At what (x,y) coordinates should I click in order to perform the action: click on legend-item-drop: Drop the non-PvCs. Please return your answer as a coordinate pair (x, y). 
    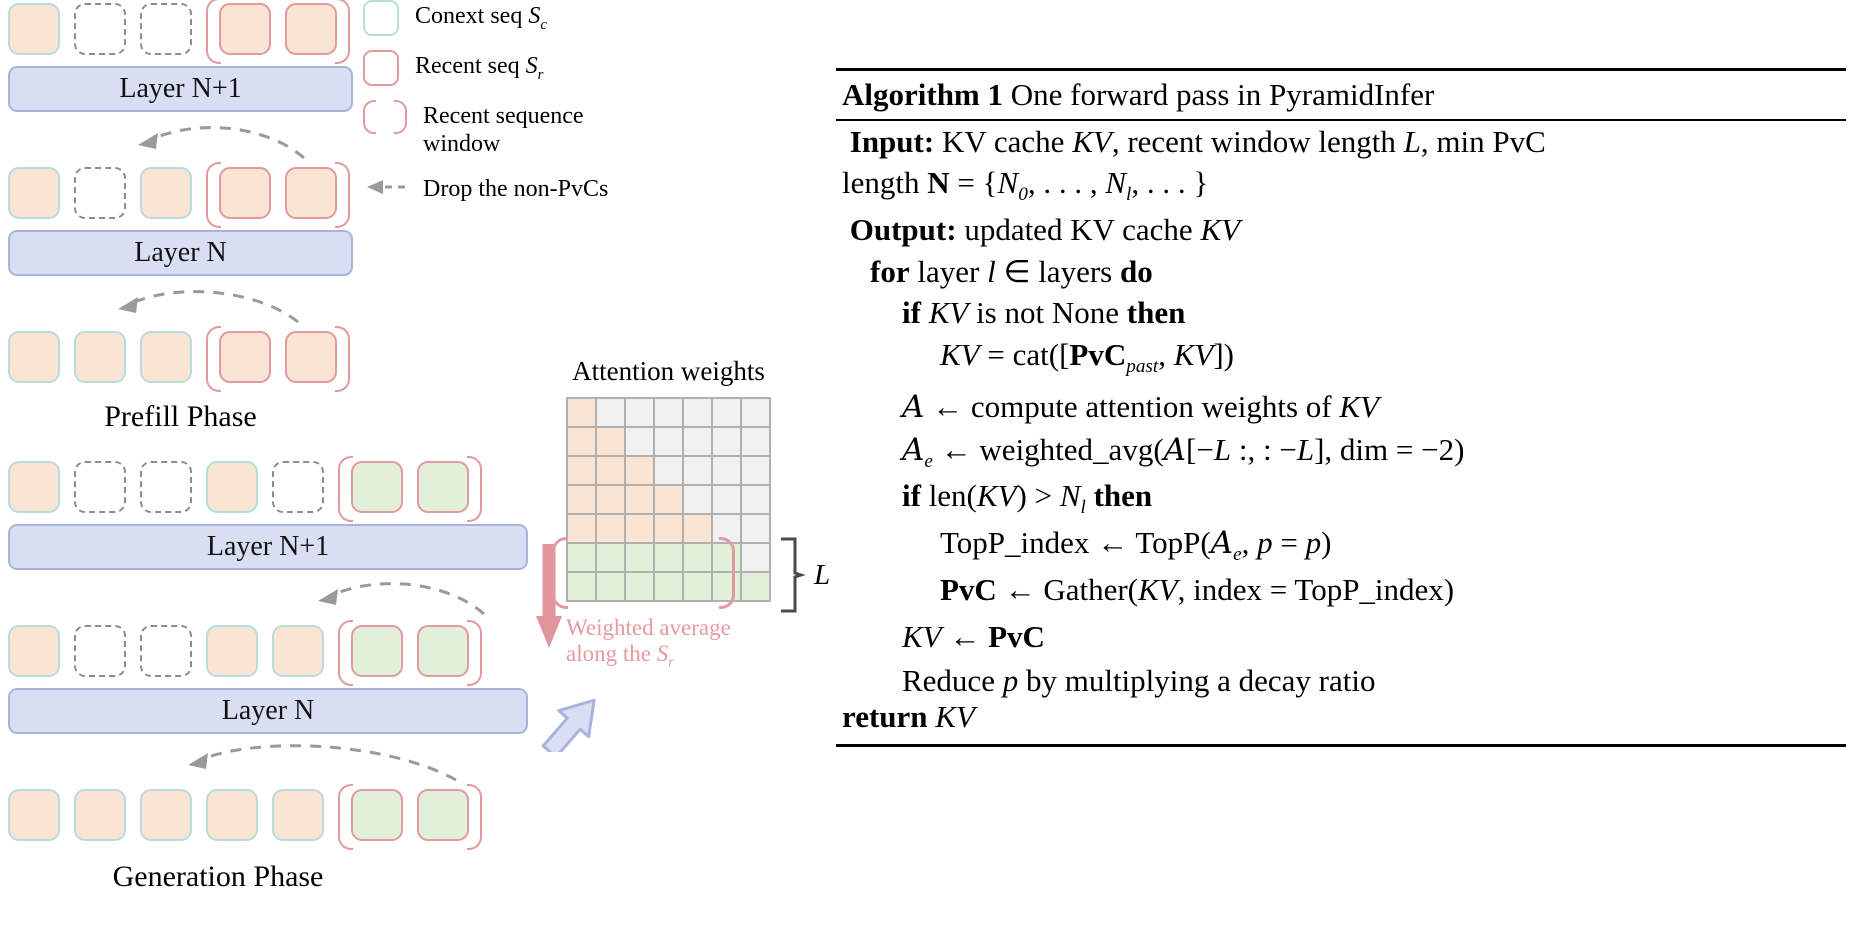
    Looking at the image, I should click on (528, 188).